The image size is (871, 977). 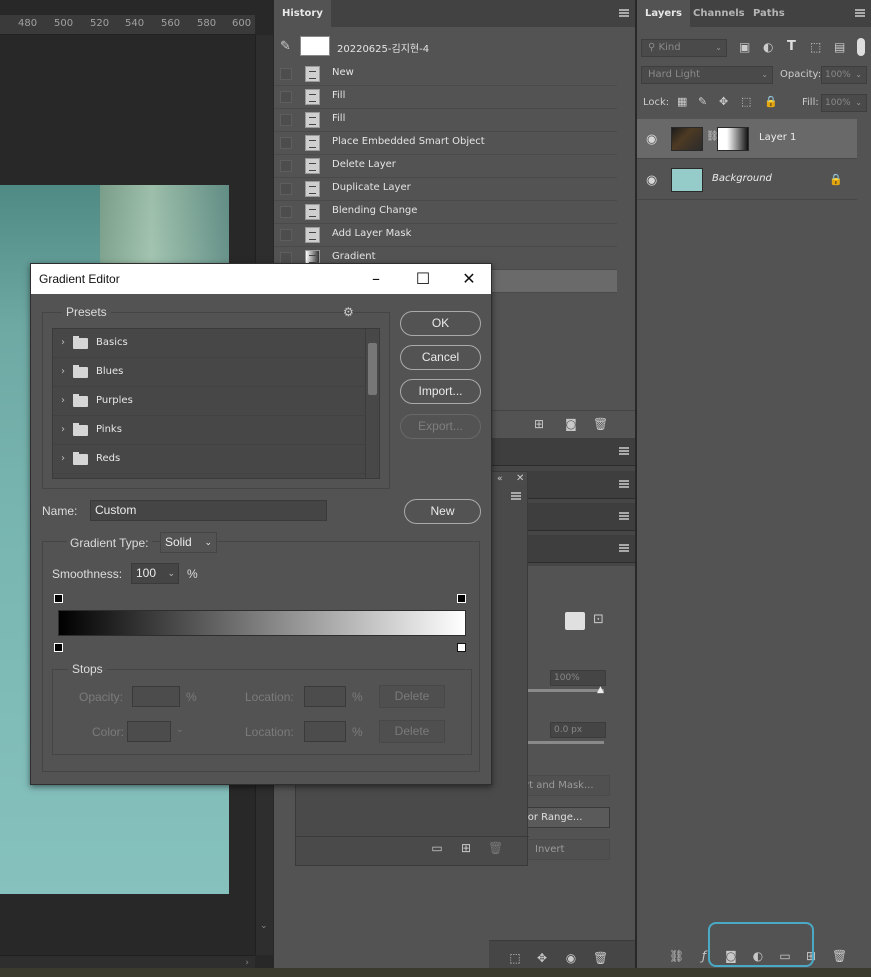 What do you see at coordinates (262, 623) in the screenshot?
I see `gradient-preview-bar` at bounding box center [262, 623].